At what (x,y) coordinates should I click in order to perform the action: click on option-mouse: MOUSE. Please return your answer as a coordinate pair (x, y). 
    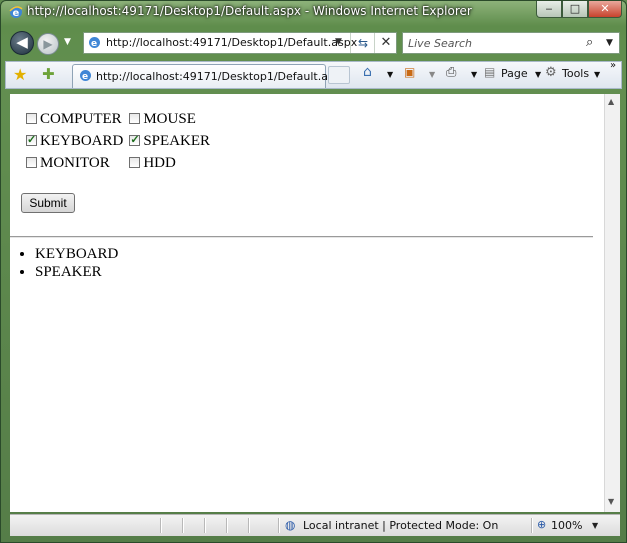
    Looking at the image, I should click on (172, 119).